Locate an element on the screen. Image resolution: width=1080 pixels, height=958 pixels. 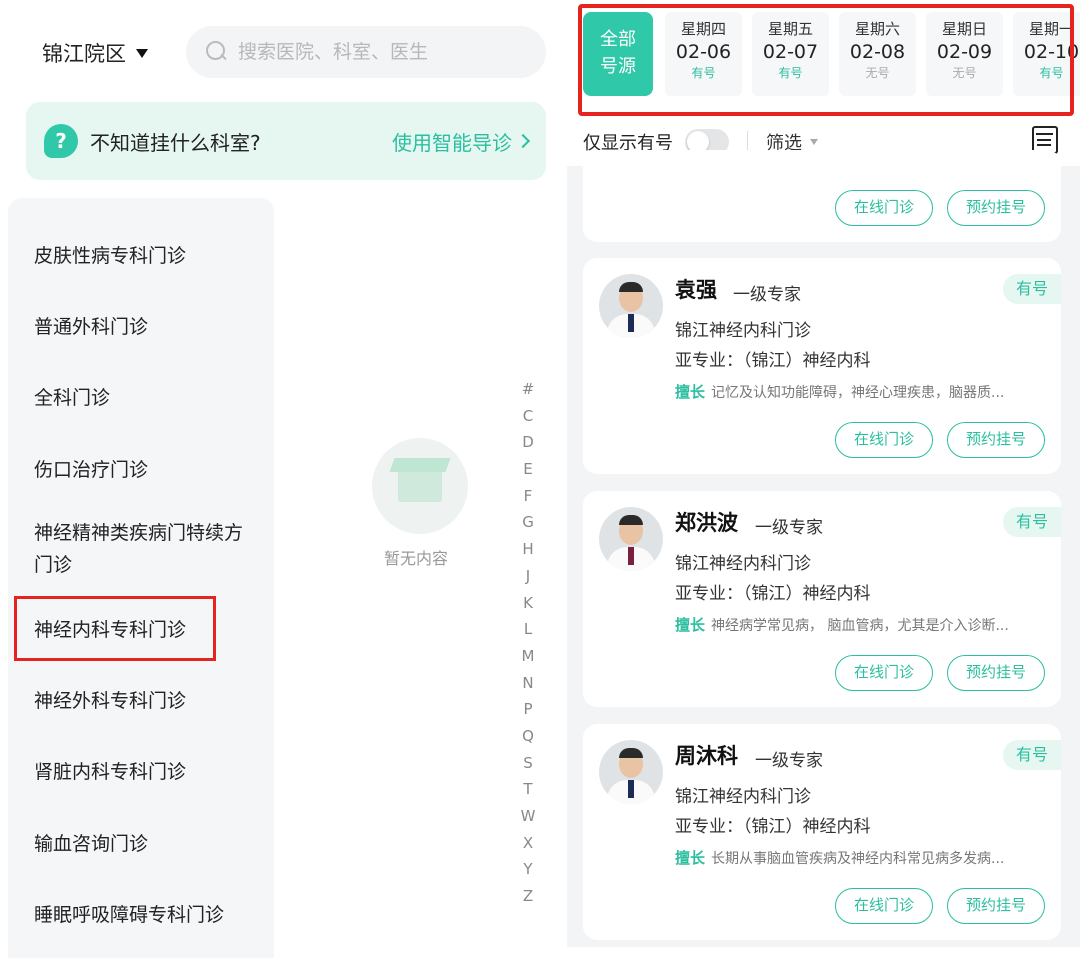
empty-state-illustration is located at coordinates (420, 486).